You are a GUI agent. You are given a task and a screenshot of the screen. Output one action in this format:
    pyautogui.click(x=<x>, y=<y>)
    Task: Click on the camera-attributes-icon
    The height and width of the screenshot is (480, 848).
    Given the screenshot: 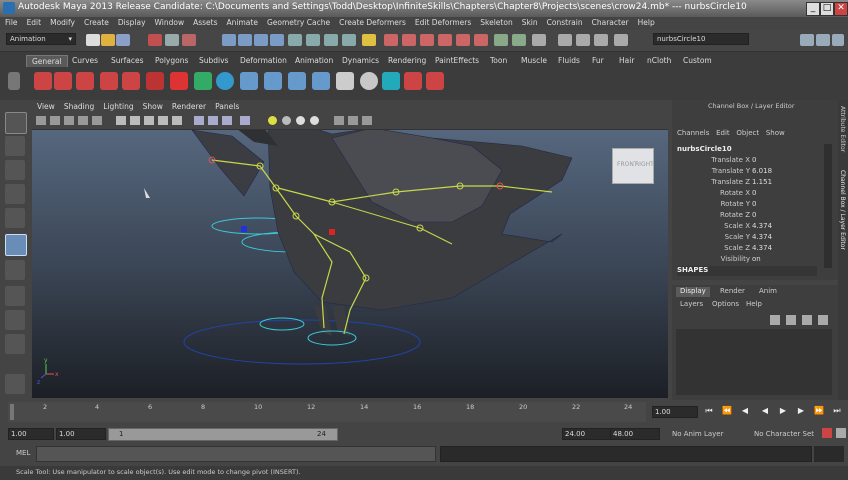 What is the action you would take?
    pyautogui.click(x=41, y=120)
    